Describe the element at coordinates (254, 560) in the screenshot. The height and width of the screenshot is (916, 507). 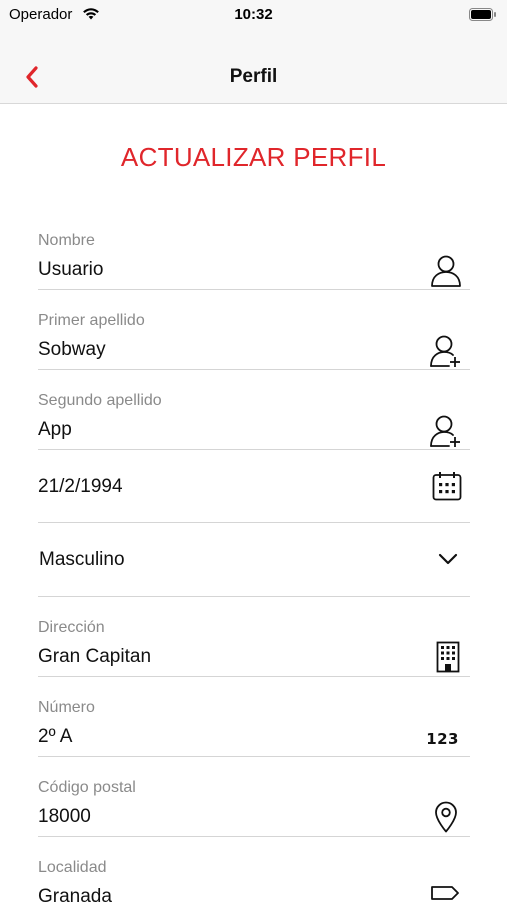
I see `gender-select: Masculino` at that location.